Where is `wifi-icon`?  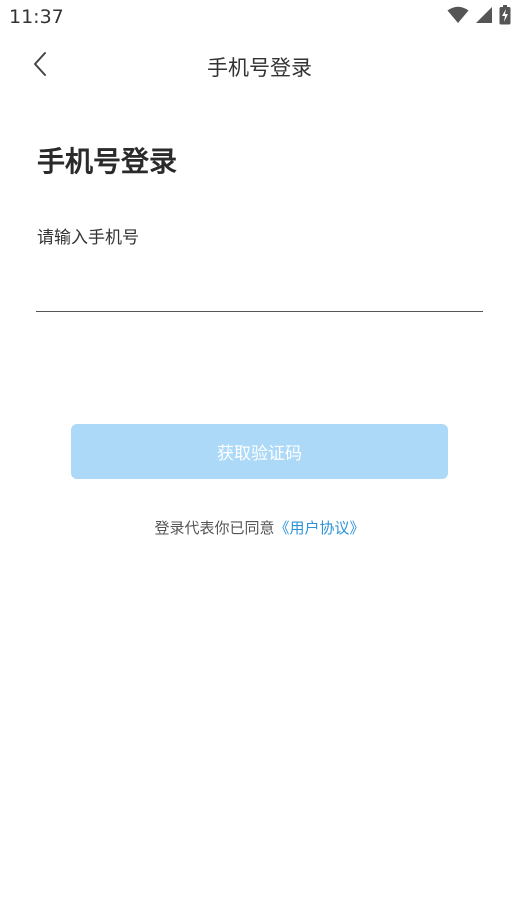
wifi-icon is located at coordinates (458, 17).